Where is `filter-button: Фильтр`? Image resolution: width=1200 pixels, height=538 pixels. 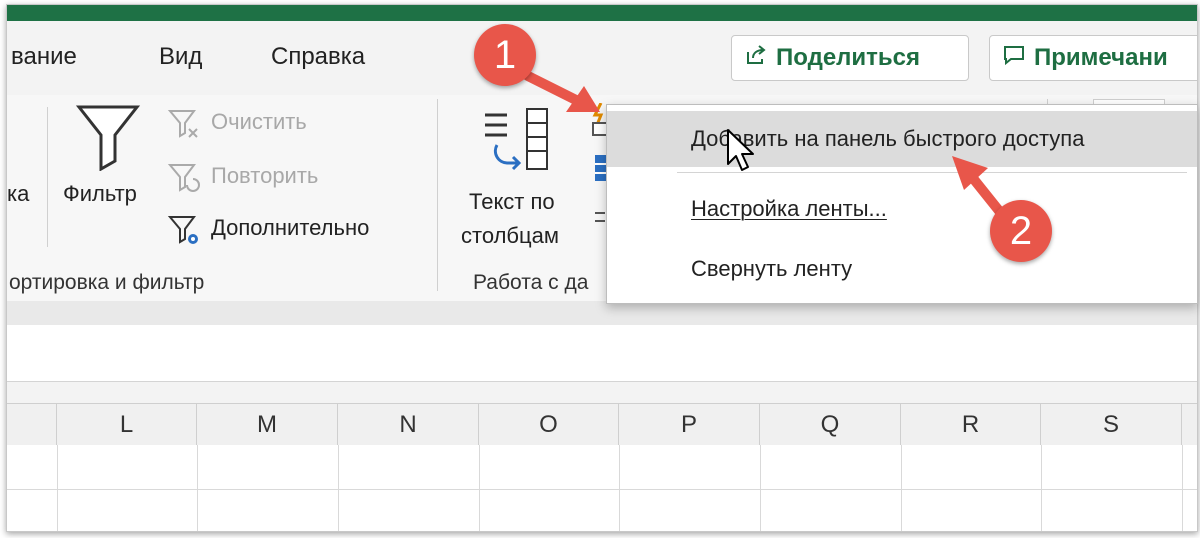
filter-button: Фильтр is located at coordinates (113, 161).